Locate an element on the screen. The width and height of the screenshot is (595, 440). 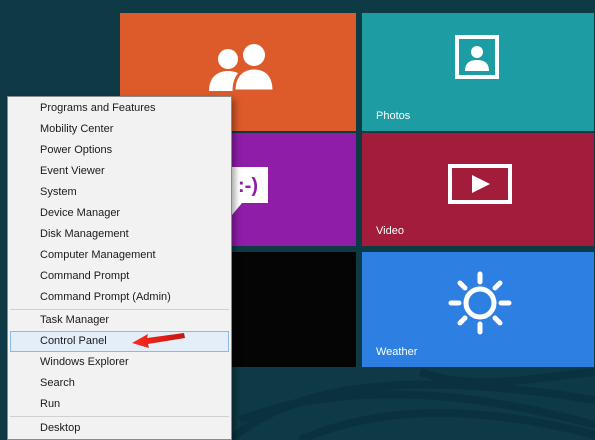
weather-tile-label: Weather is located at coordinates (397, 352).